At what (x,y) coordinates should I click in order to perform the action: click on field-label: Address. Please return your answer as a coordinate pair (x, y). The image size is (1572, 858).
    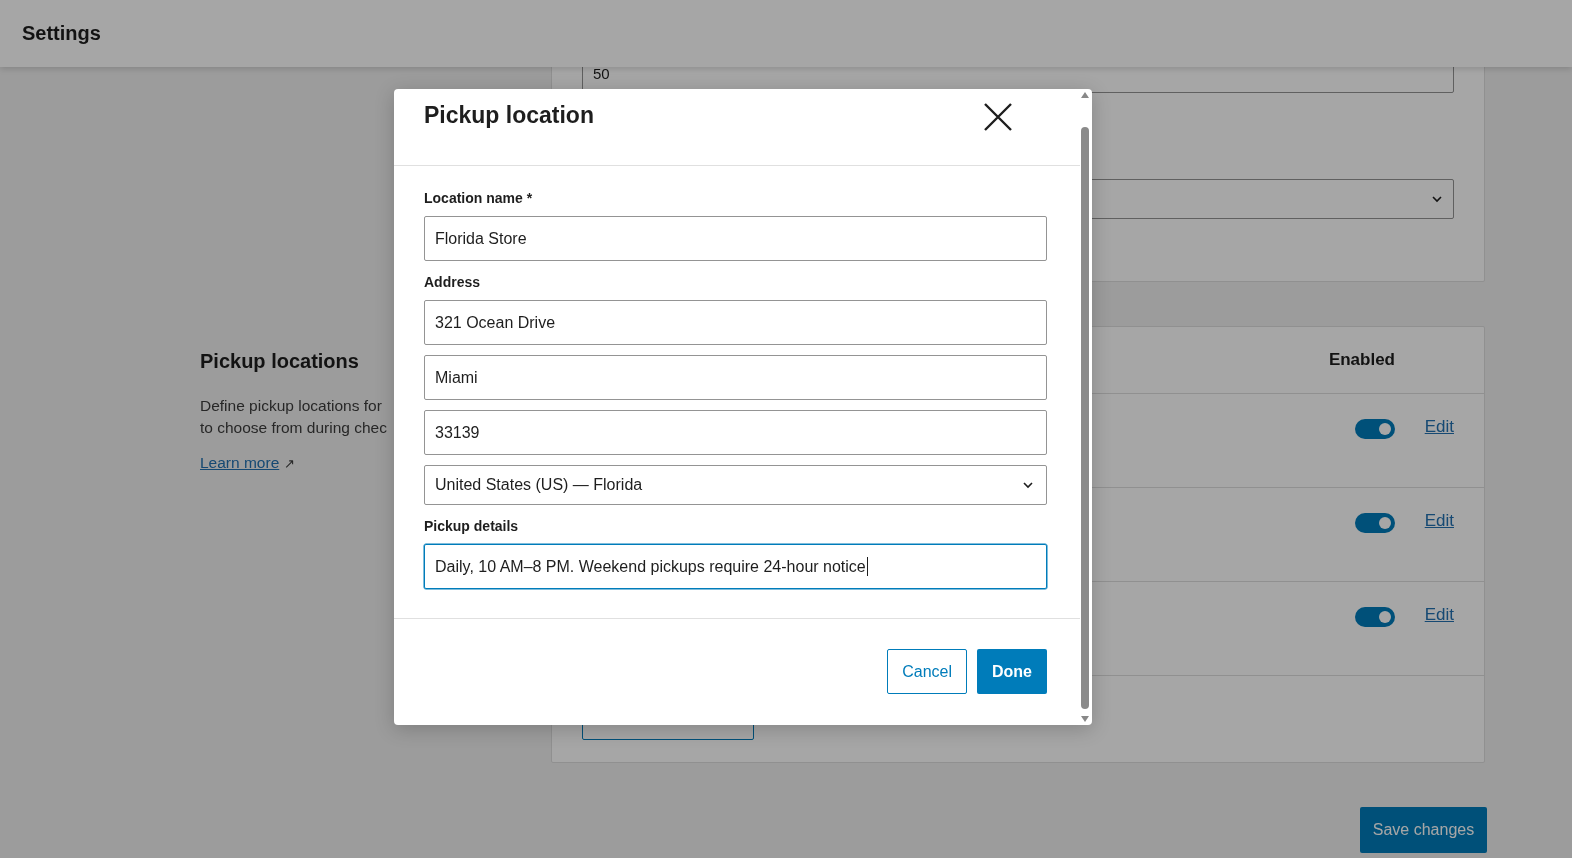
    Looking at the image, I should click on (453, 282).